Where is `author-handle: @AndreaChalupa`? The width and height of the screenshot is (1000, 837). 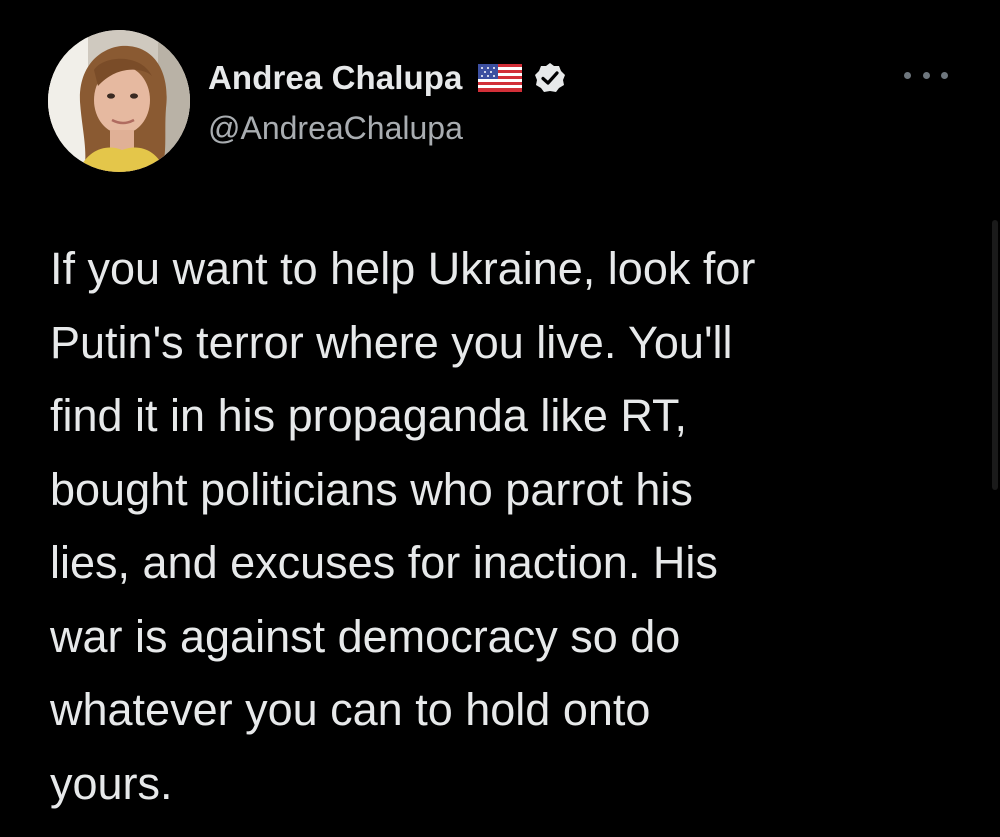 author-handle: @AndreaChalupa is located at coordinates (335, 128).